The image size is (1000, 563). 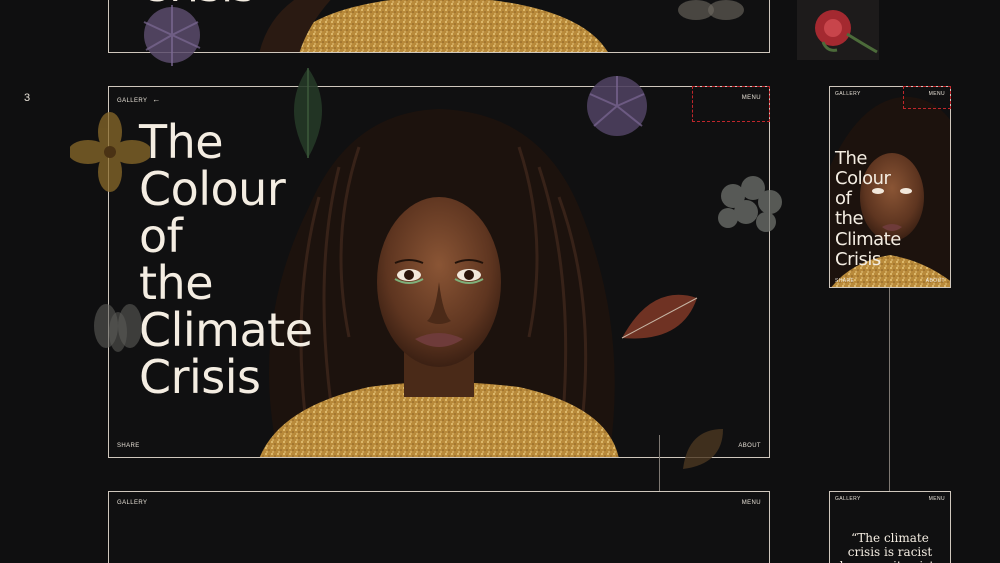 What do you see at coordinates (889, 397) in the screenshot?
I see `connector-line` at bounding box center [889, 397].